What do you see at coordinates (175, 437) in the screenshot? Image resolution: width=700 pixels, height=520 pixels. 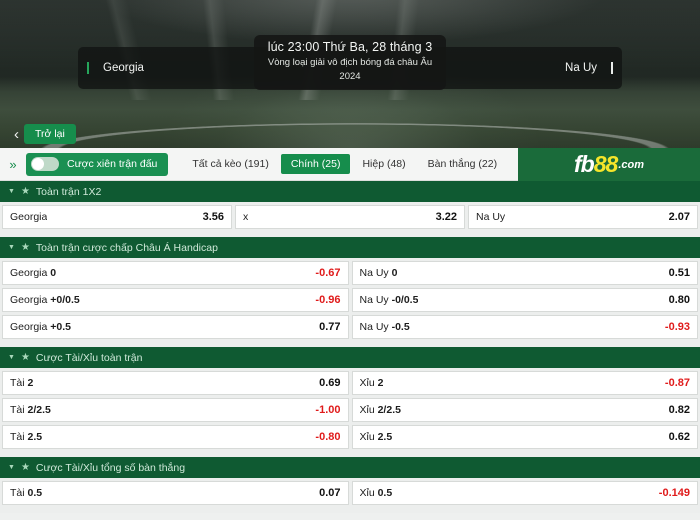 I see `odds-cell: Tài 2.5 -0.80` at bounding box center [175, 437].